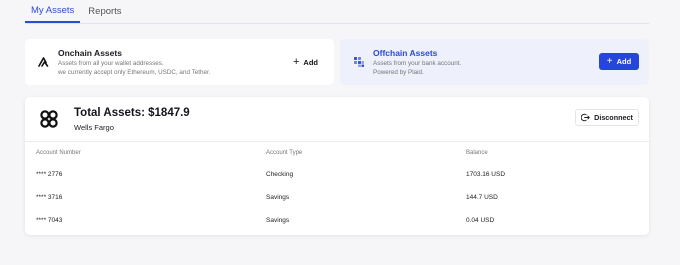  I want to click on add-onchain-button: + Add, so click(305, 62).